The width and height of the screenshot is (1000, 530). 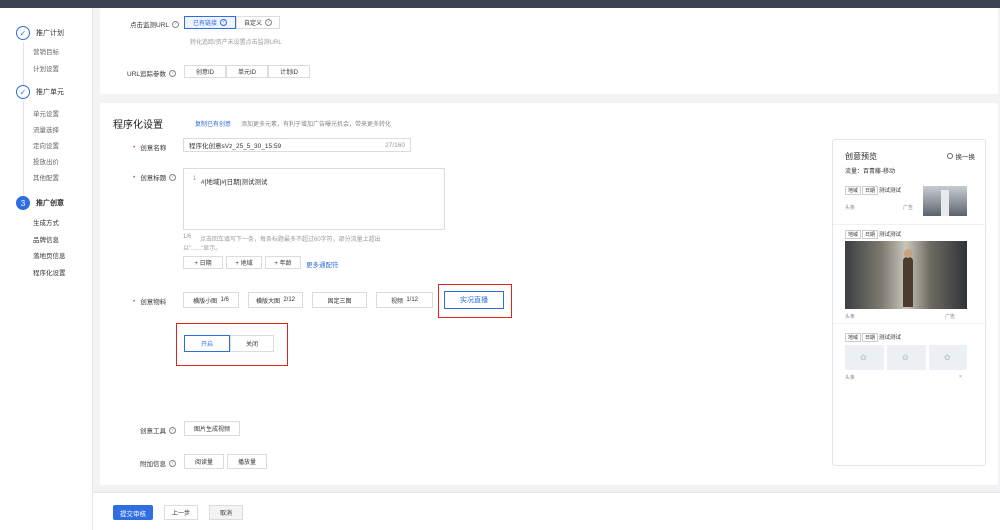 What do you see at coordinates (158, 430) in the screenshot?
I see `creative-tool-label: 创意工具?` at bounding box center [158, 430].